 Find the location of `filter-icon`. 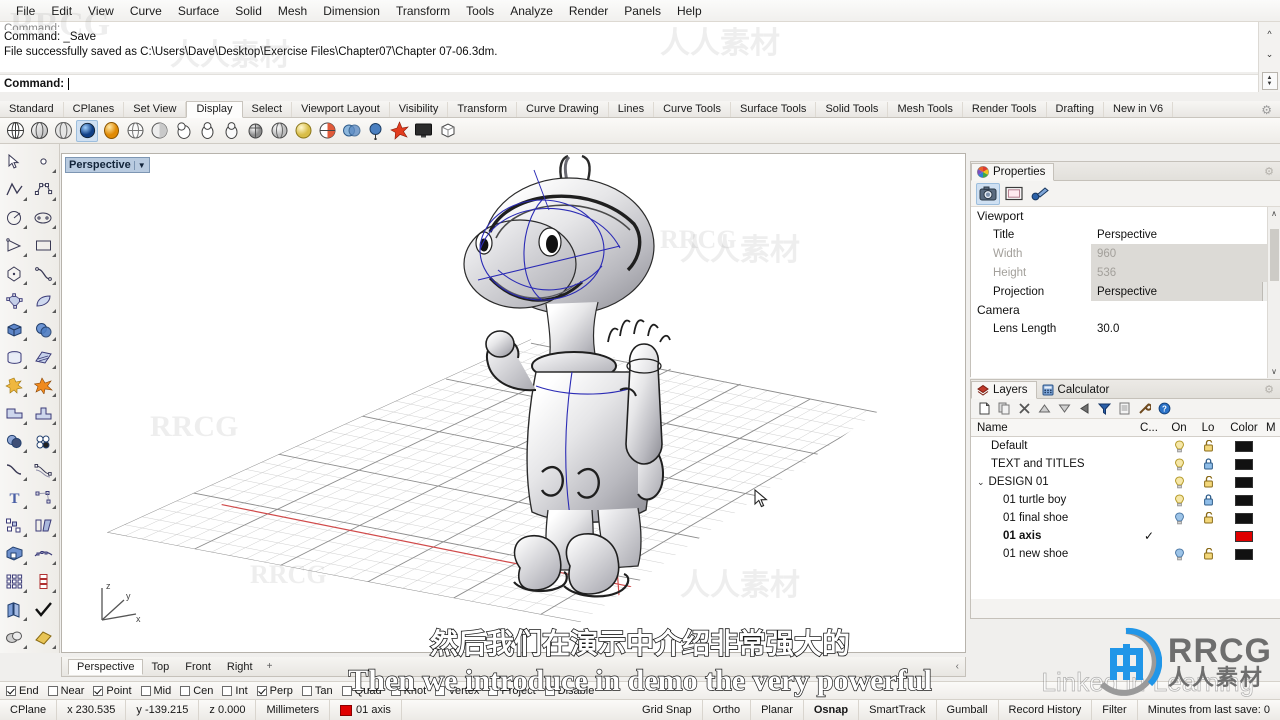

filter-icon is located at coordinates (1104, 408).